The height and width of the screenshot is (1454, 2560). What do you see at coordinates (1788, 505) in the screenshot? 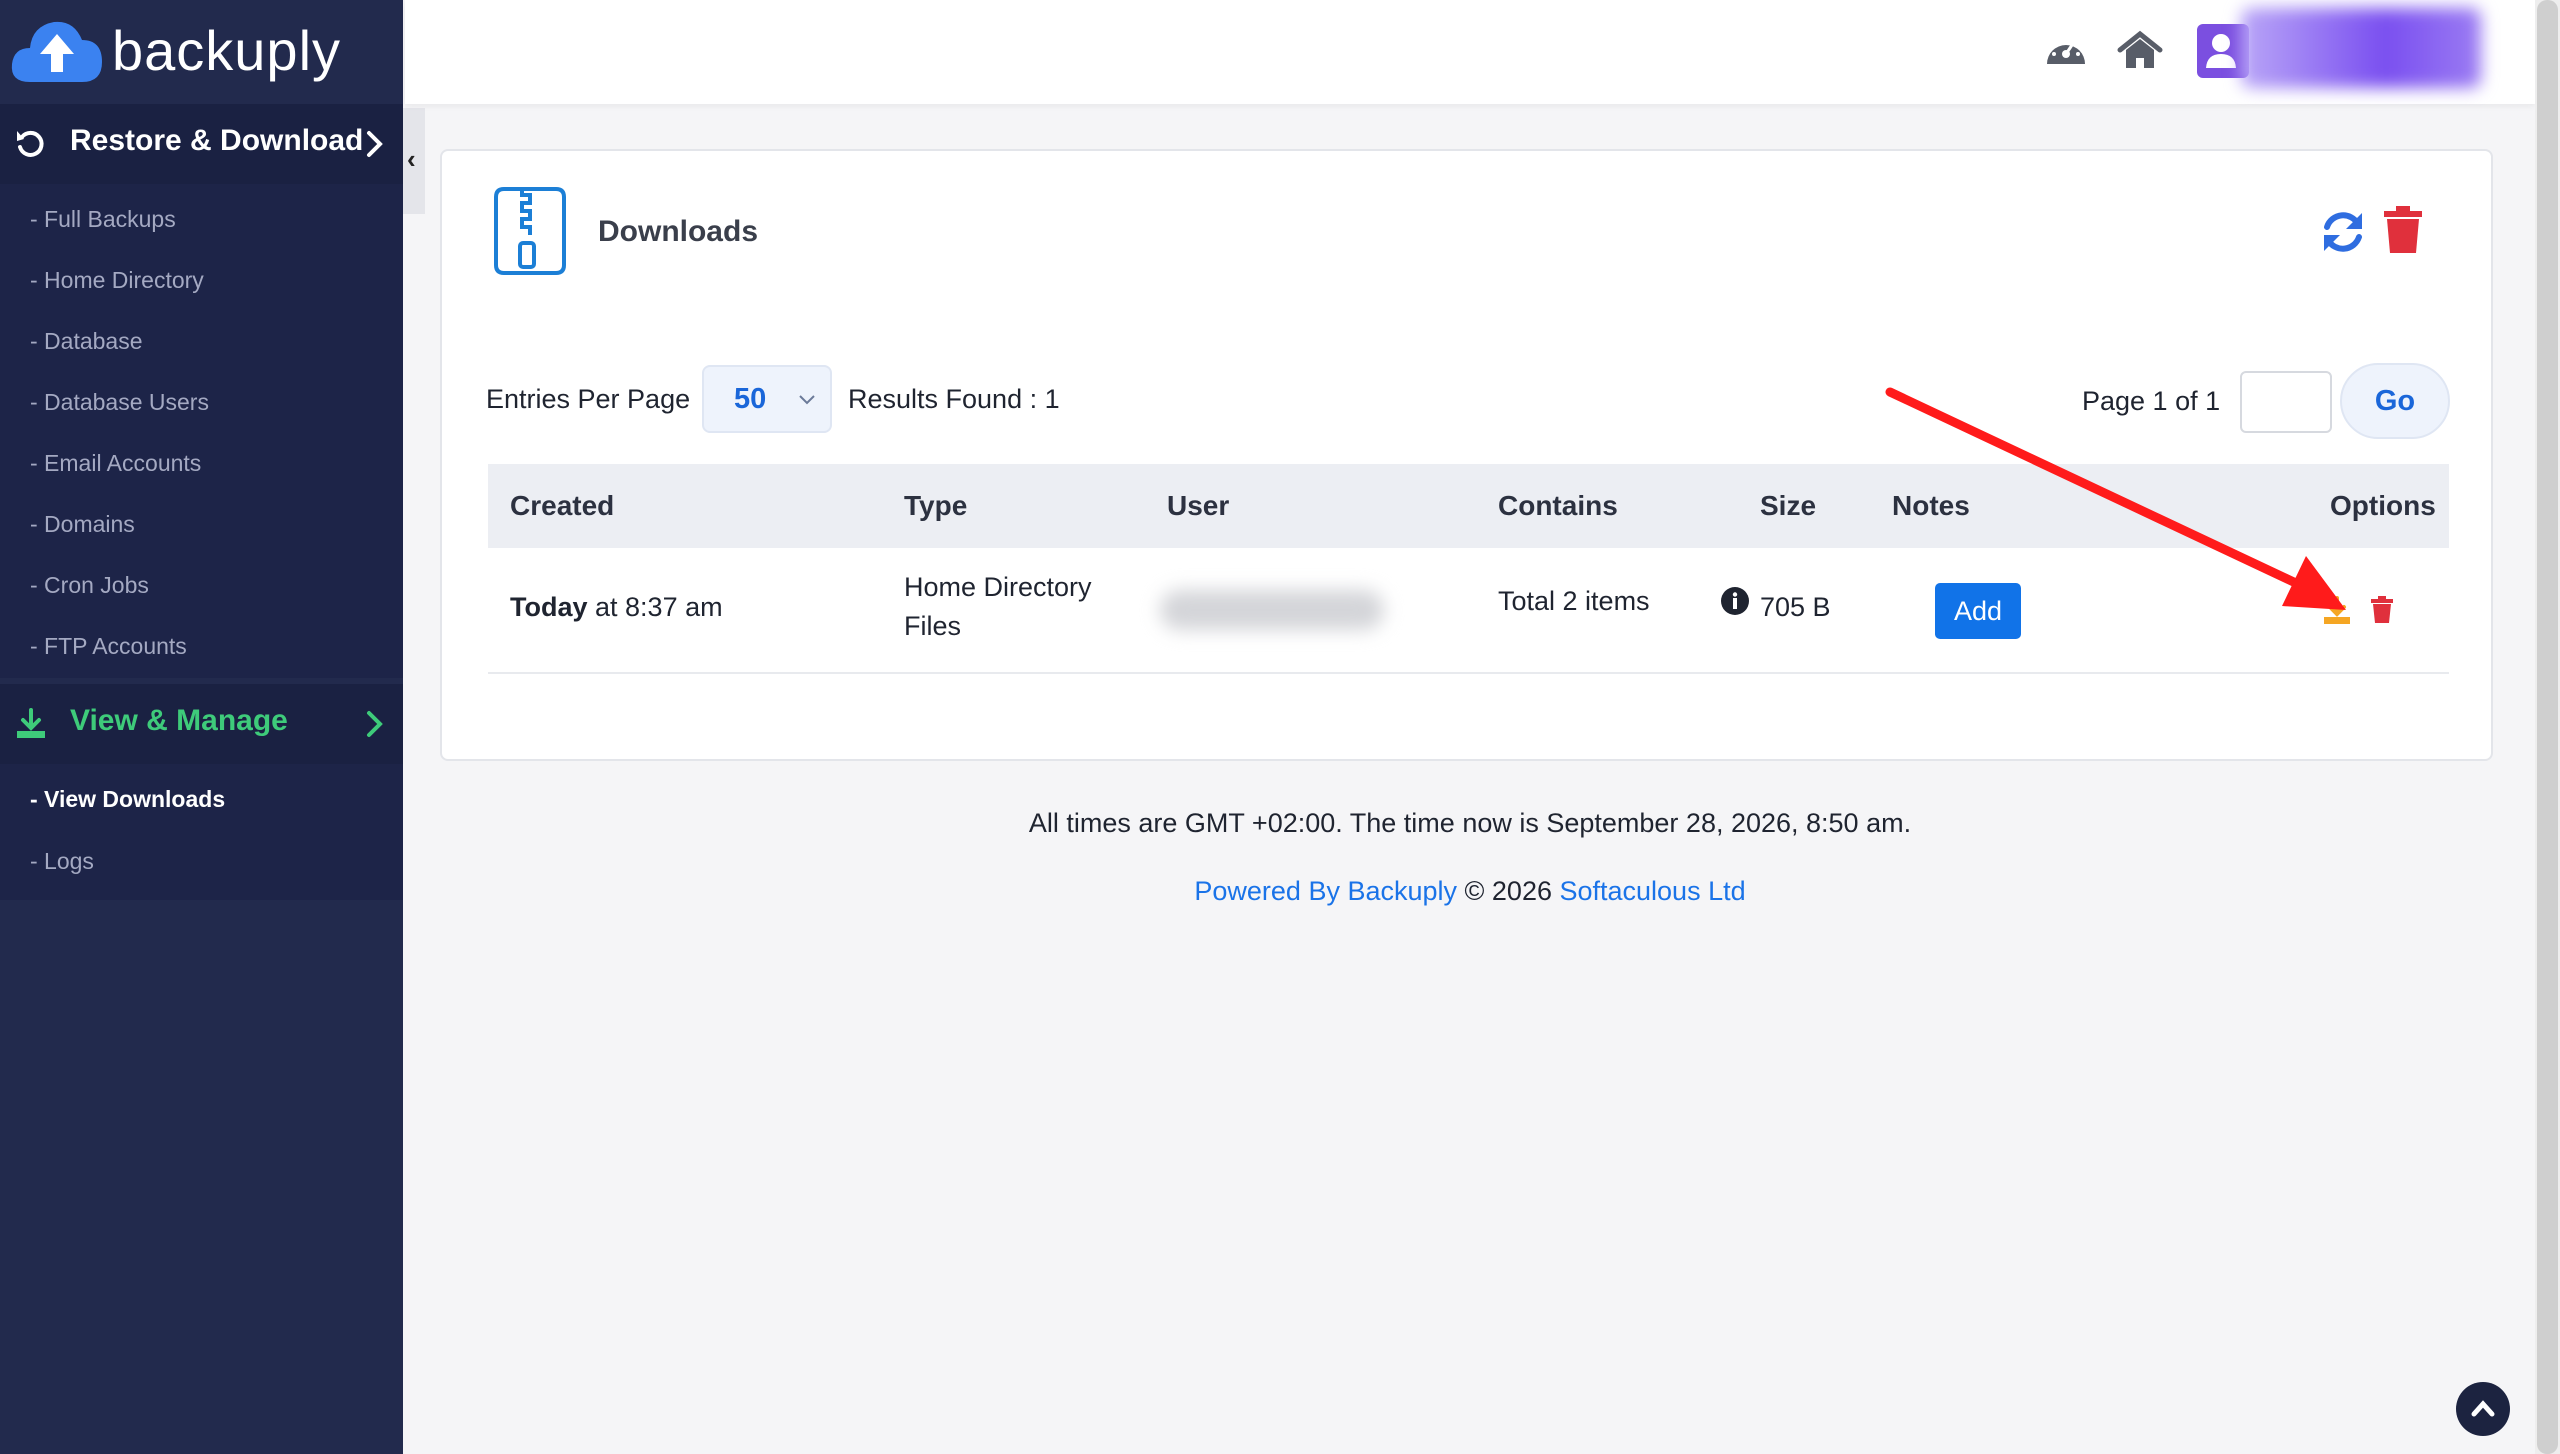
I see `column-header-size: Size` at bounding box center [1788, 505].